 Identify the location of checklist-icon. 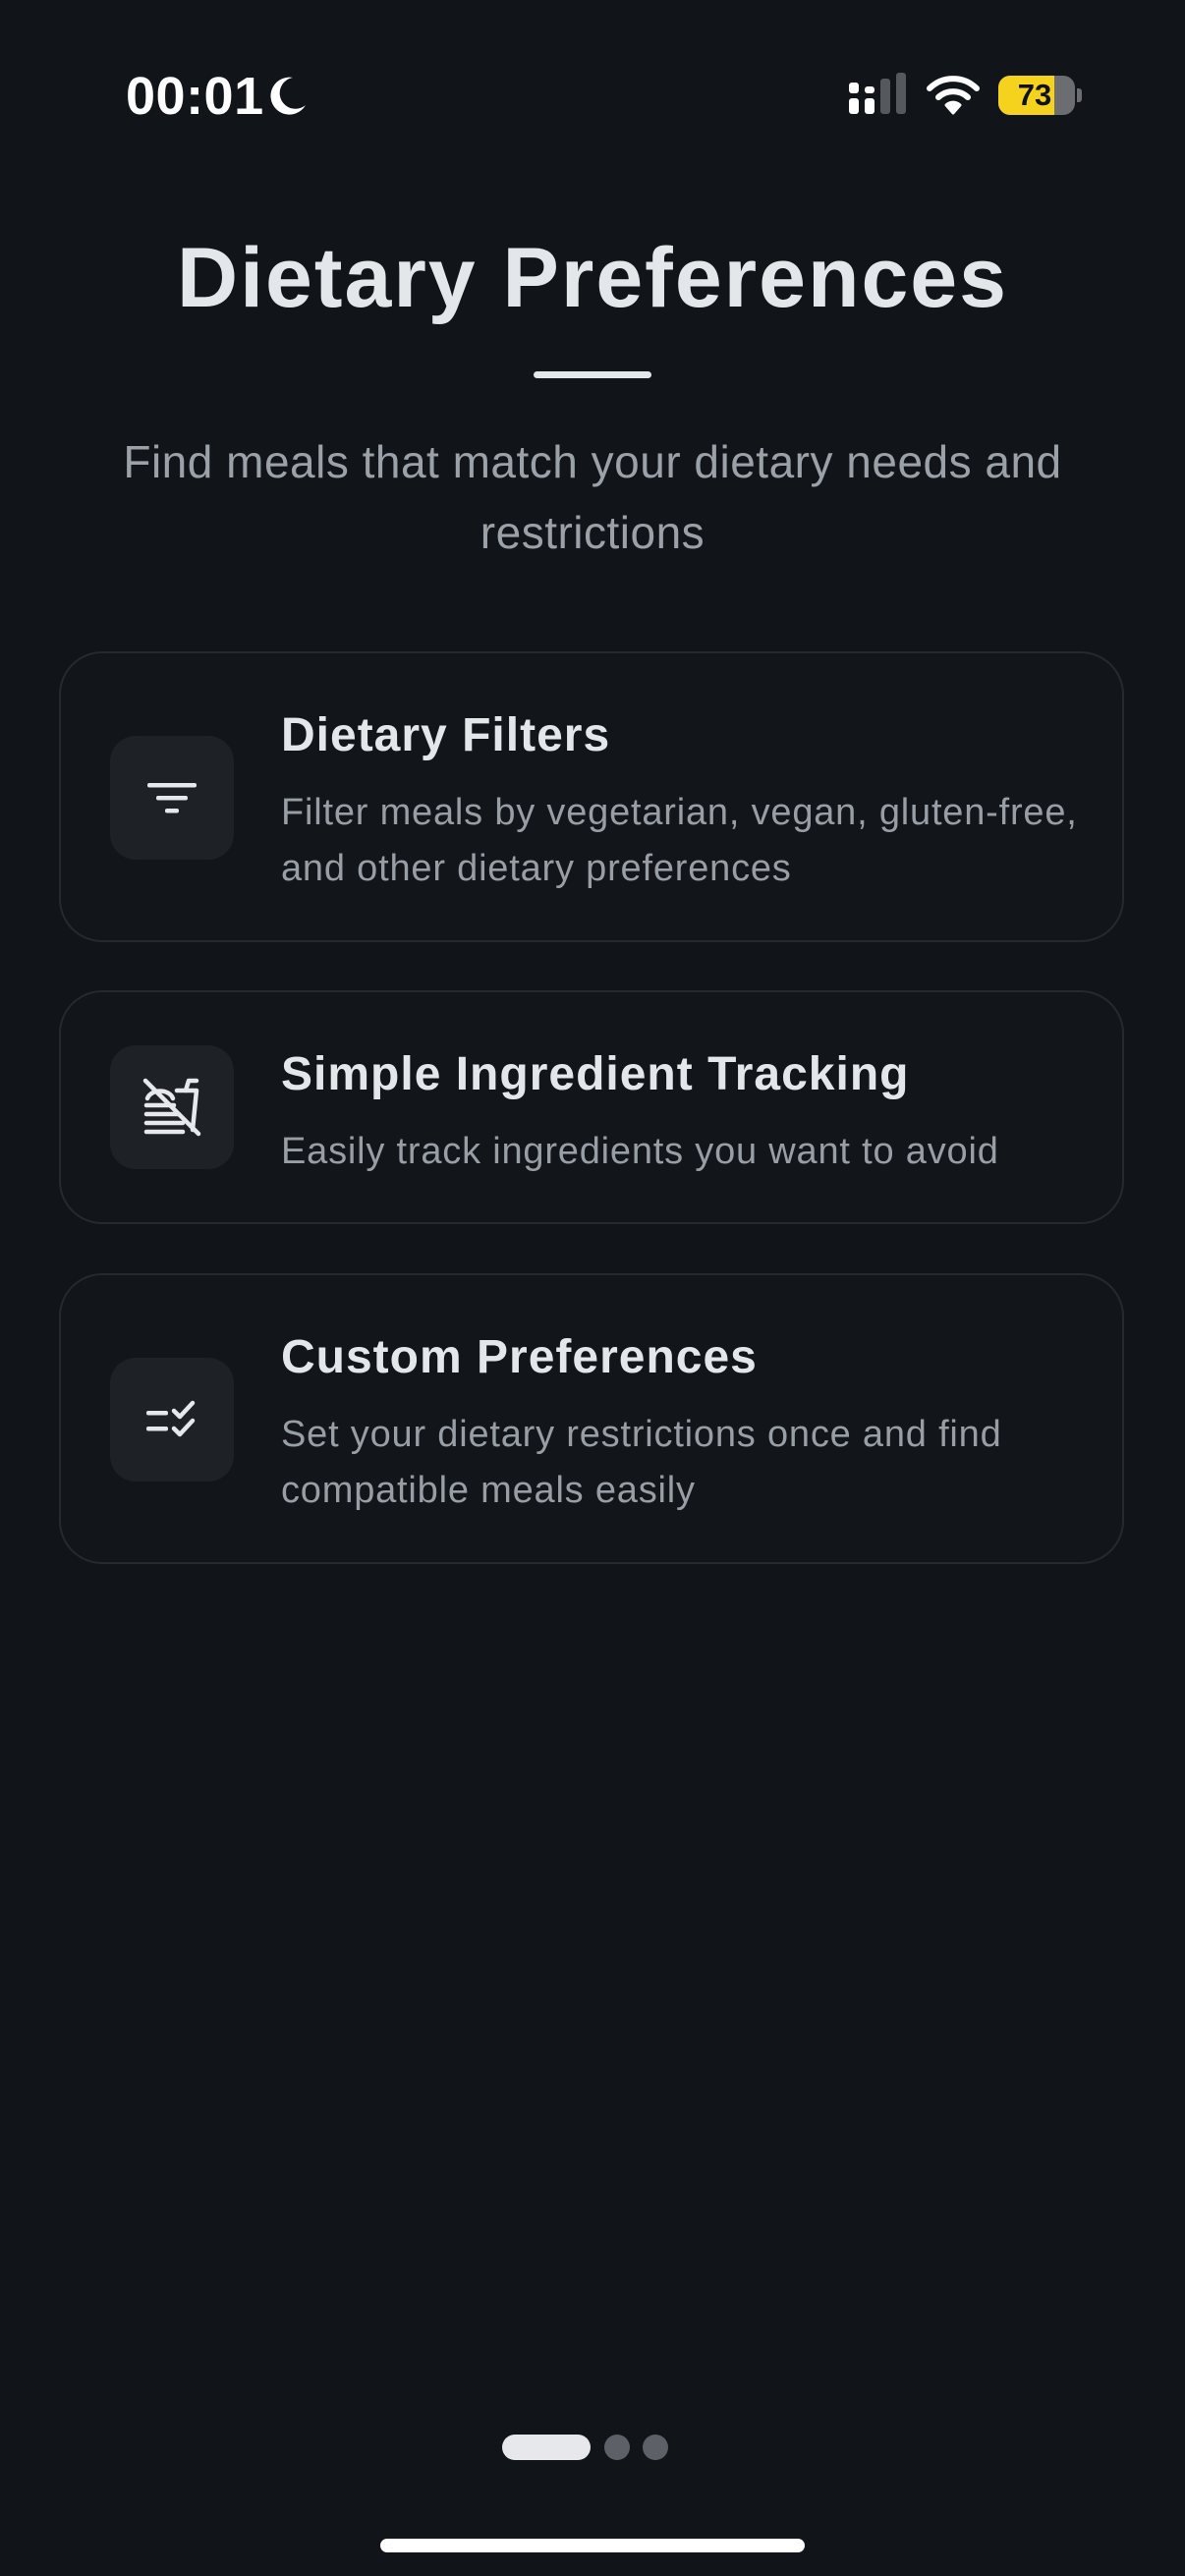
(171, 1418).